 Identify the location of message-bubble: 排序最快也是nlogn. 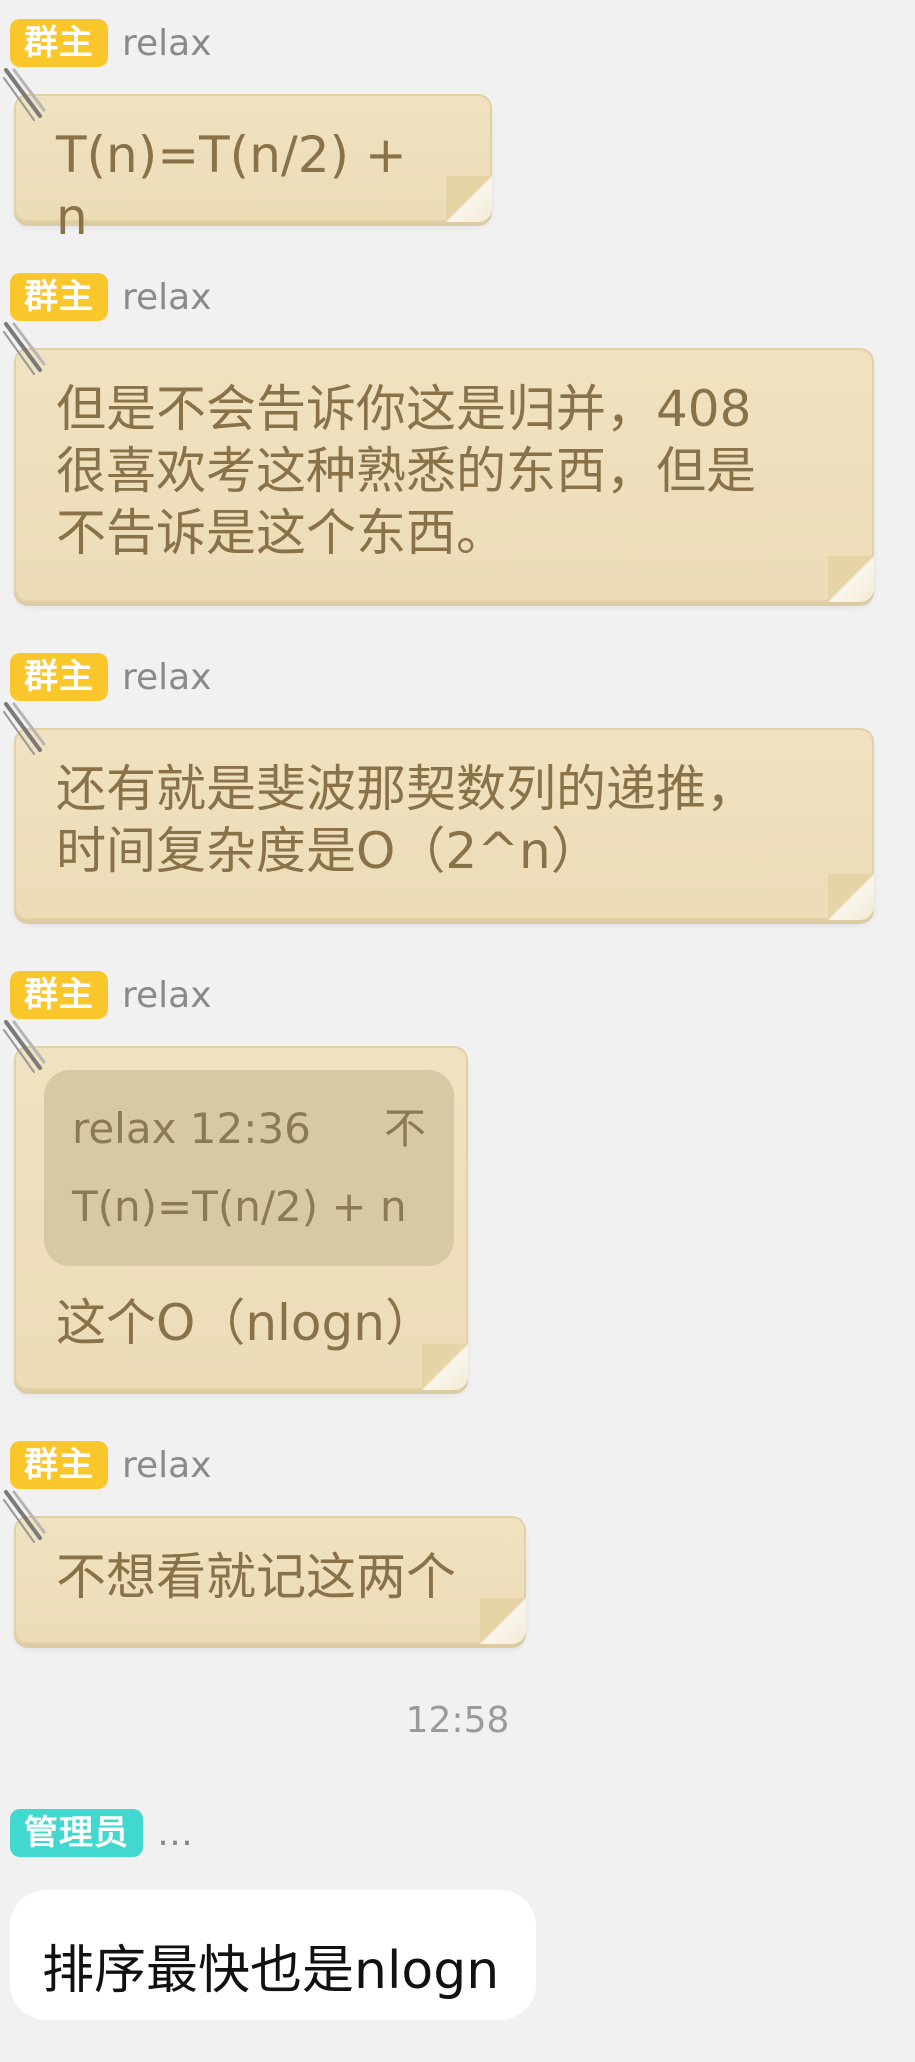
(273, 1955).